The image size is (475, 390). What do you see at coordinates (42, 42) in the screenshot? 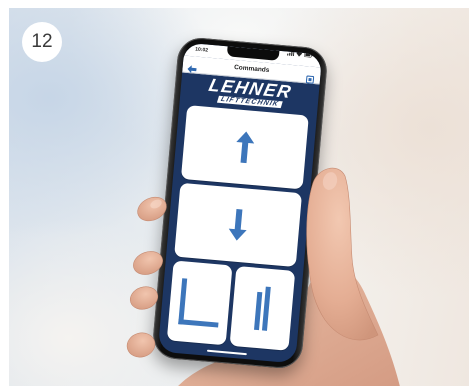
I see `step-number-badge: 12` at bounding box center [42, 42].